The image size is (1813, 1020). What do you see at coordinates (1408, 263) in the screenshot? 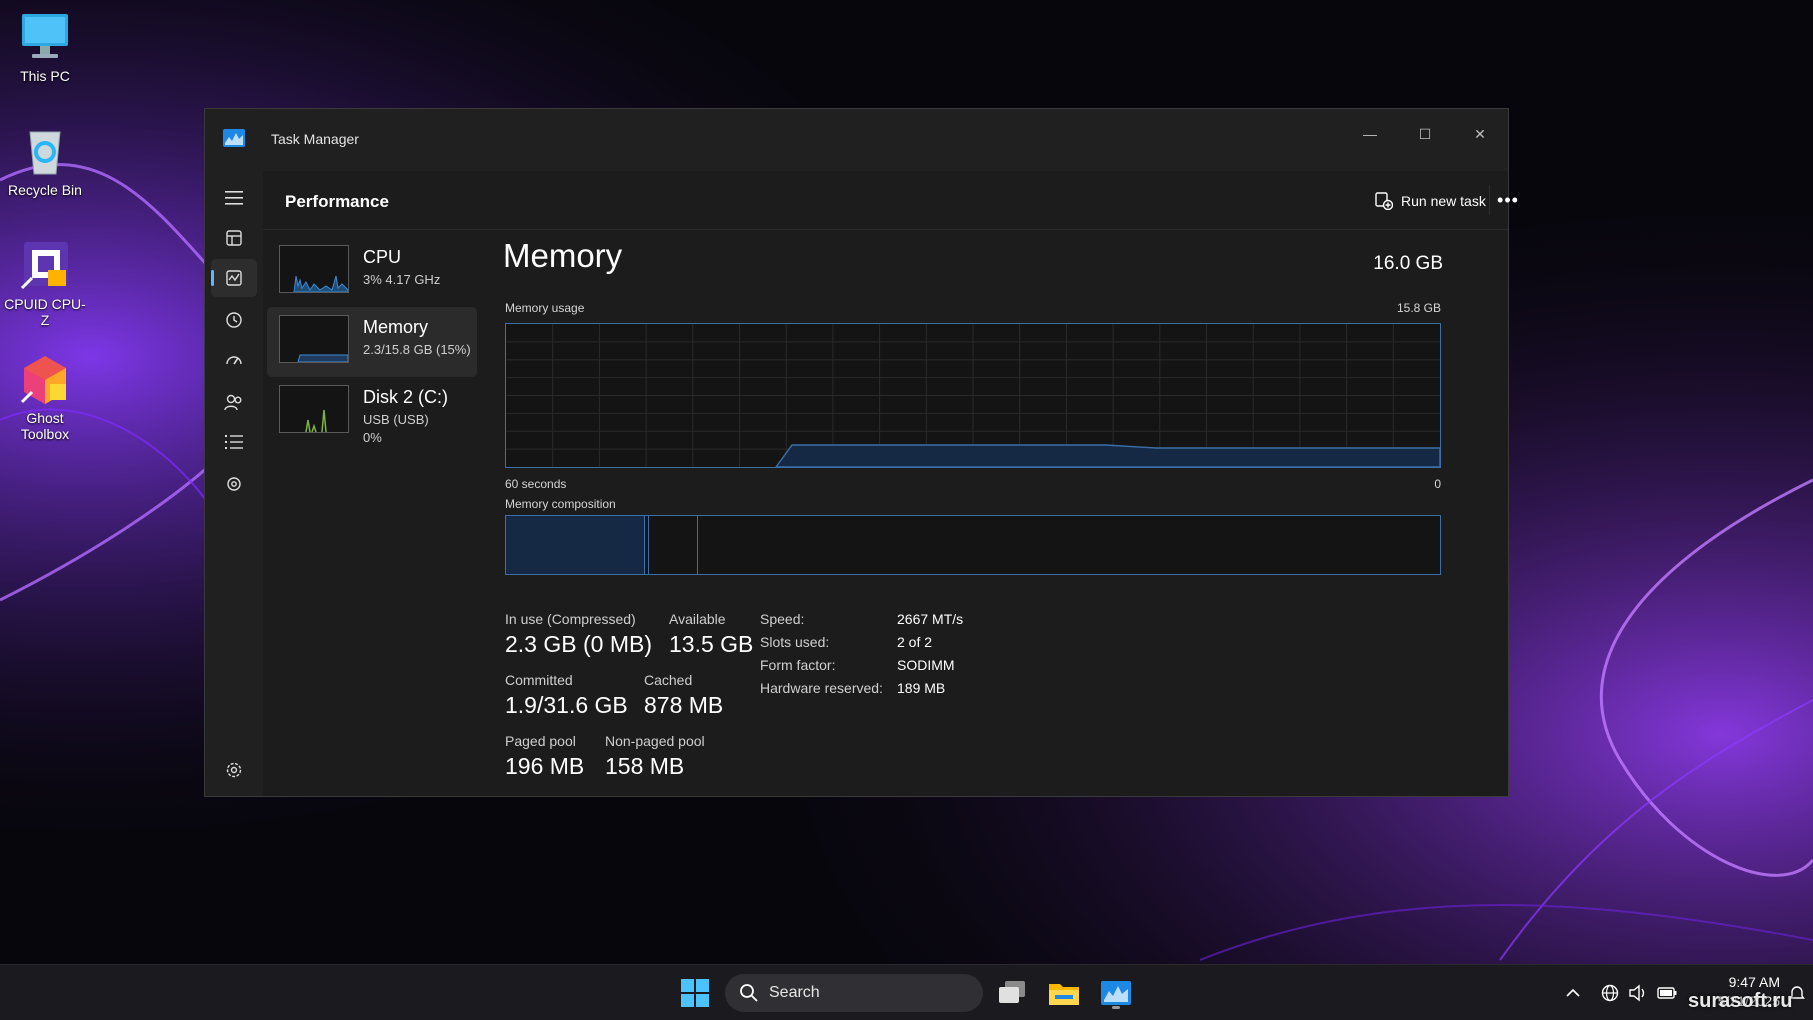
I see `memory-total: 16.0 GB` at bounding box center [1408, 263].